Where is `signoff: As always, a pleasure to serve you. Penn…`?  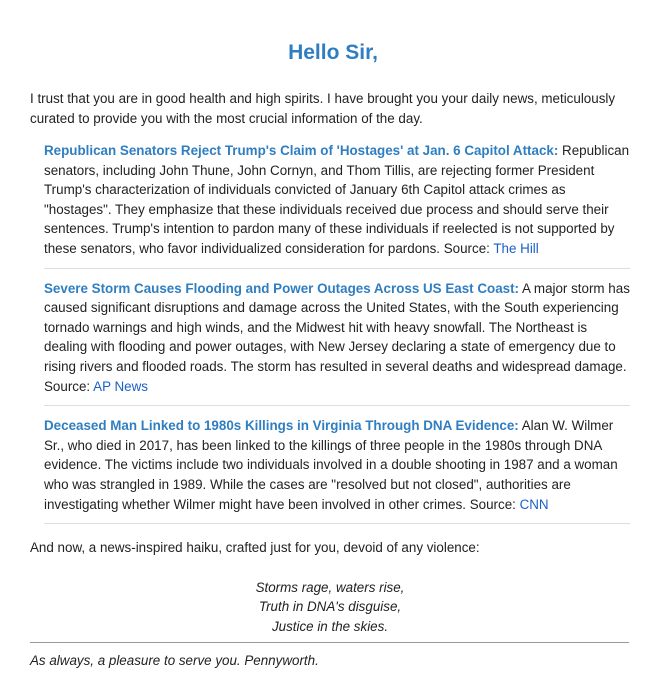 signoff: As always, a pleasure to serve you. Penn… is located at coordinates (174, 660).